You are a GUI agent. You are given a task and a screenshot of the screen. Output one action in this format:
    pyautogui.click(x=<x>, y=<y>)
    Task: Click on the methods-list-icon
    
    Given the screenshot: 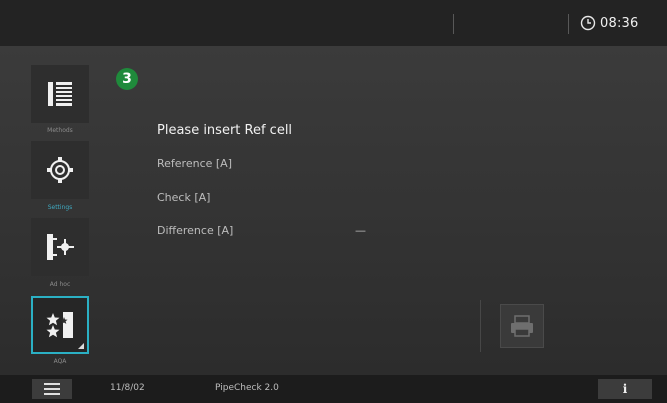 What is the action you would take?
    pyautogui.click(x=60, y=94)
    